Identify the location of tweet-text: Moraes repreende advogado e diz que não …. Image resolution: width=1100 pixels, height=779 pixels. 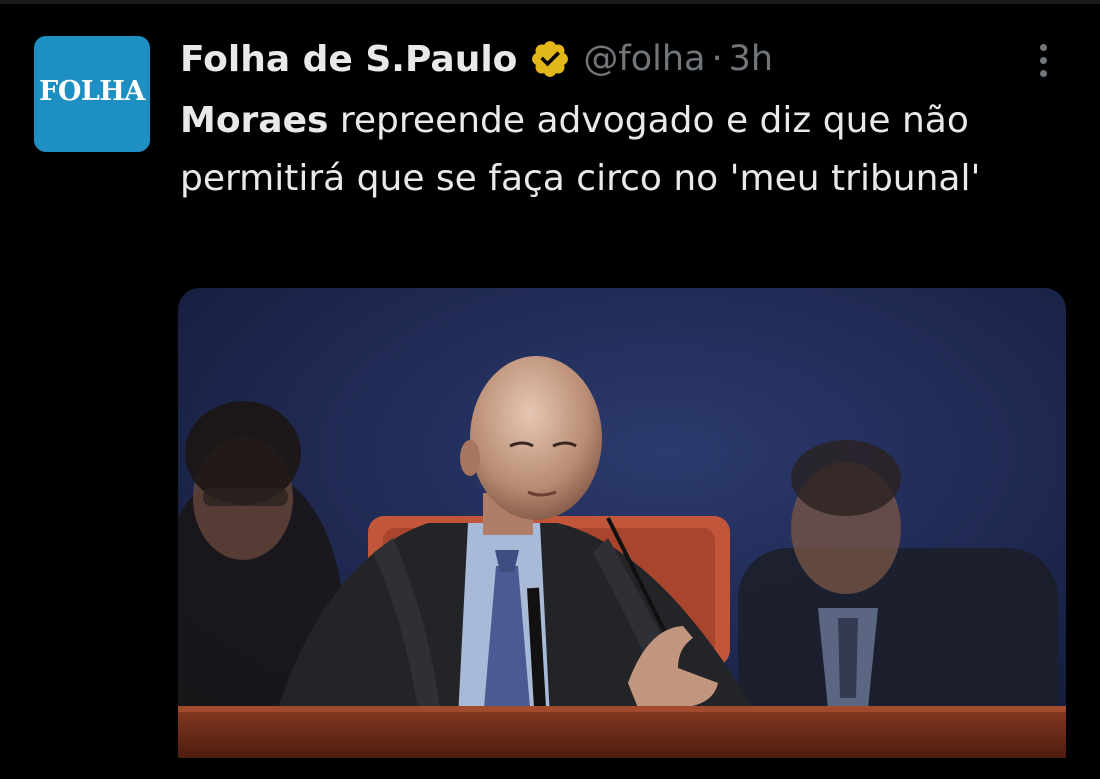
(610, 150).